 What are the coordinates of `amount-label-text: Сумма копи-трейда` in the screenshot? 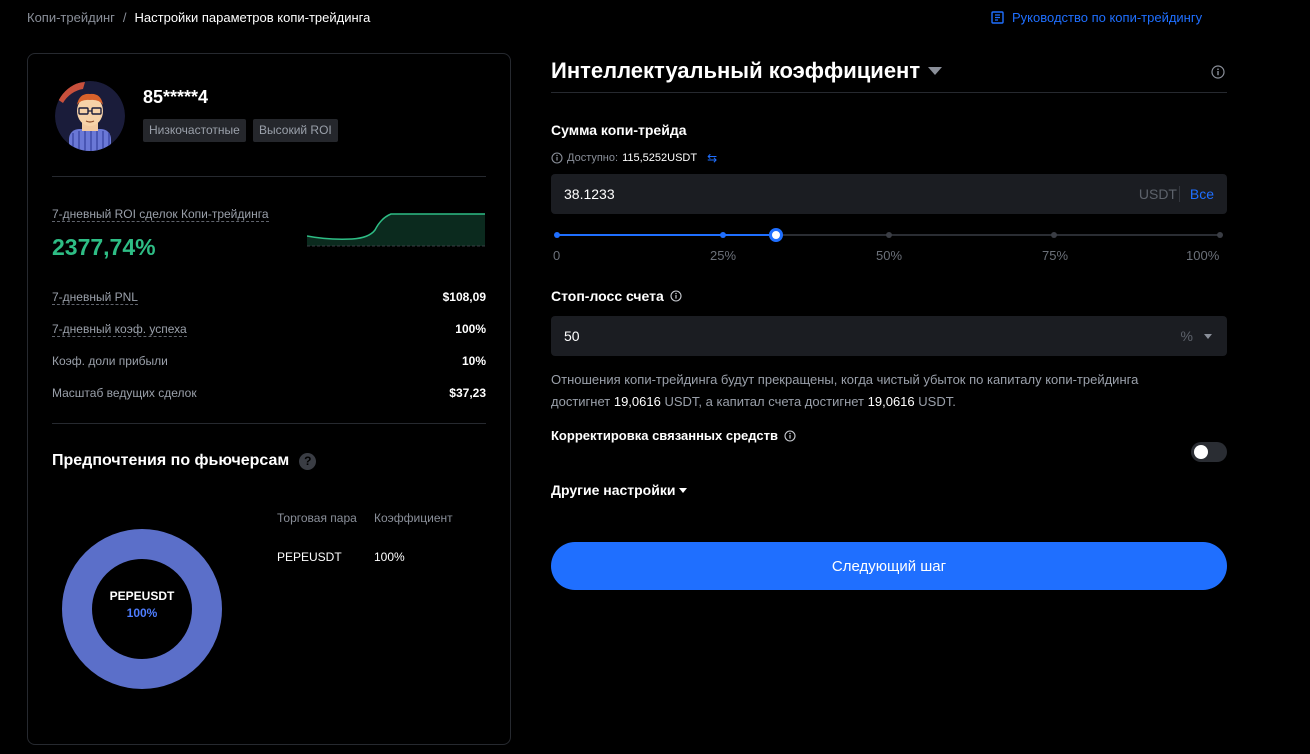 It's located at (619, 130).